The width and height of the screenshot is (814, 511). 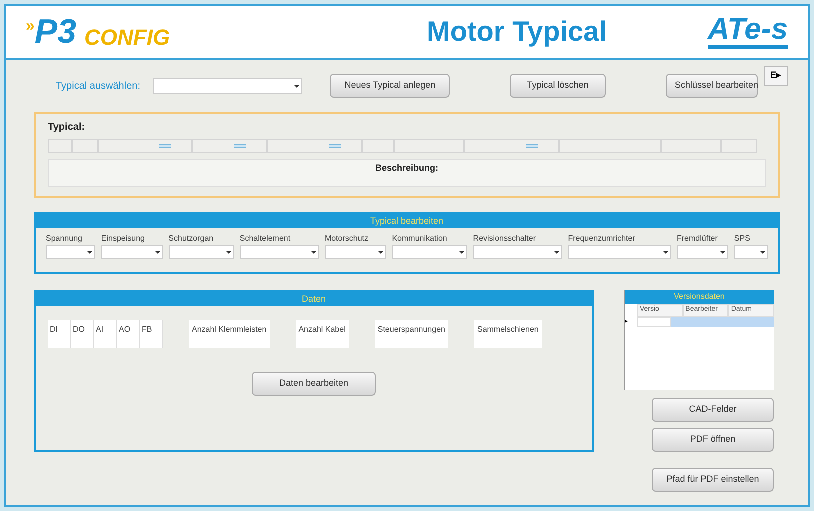 I want to click on brand-logo: ATe-s, so click(x=748, y=32).